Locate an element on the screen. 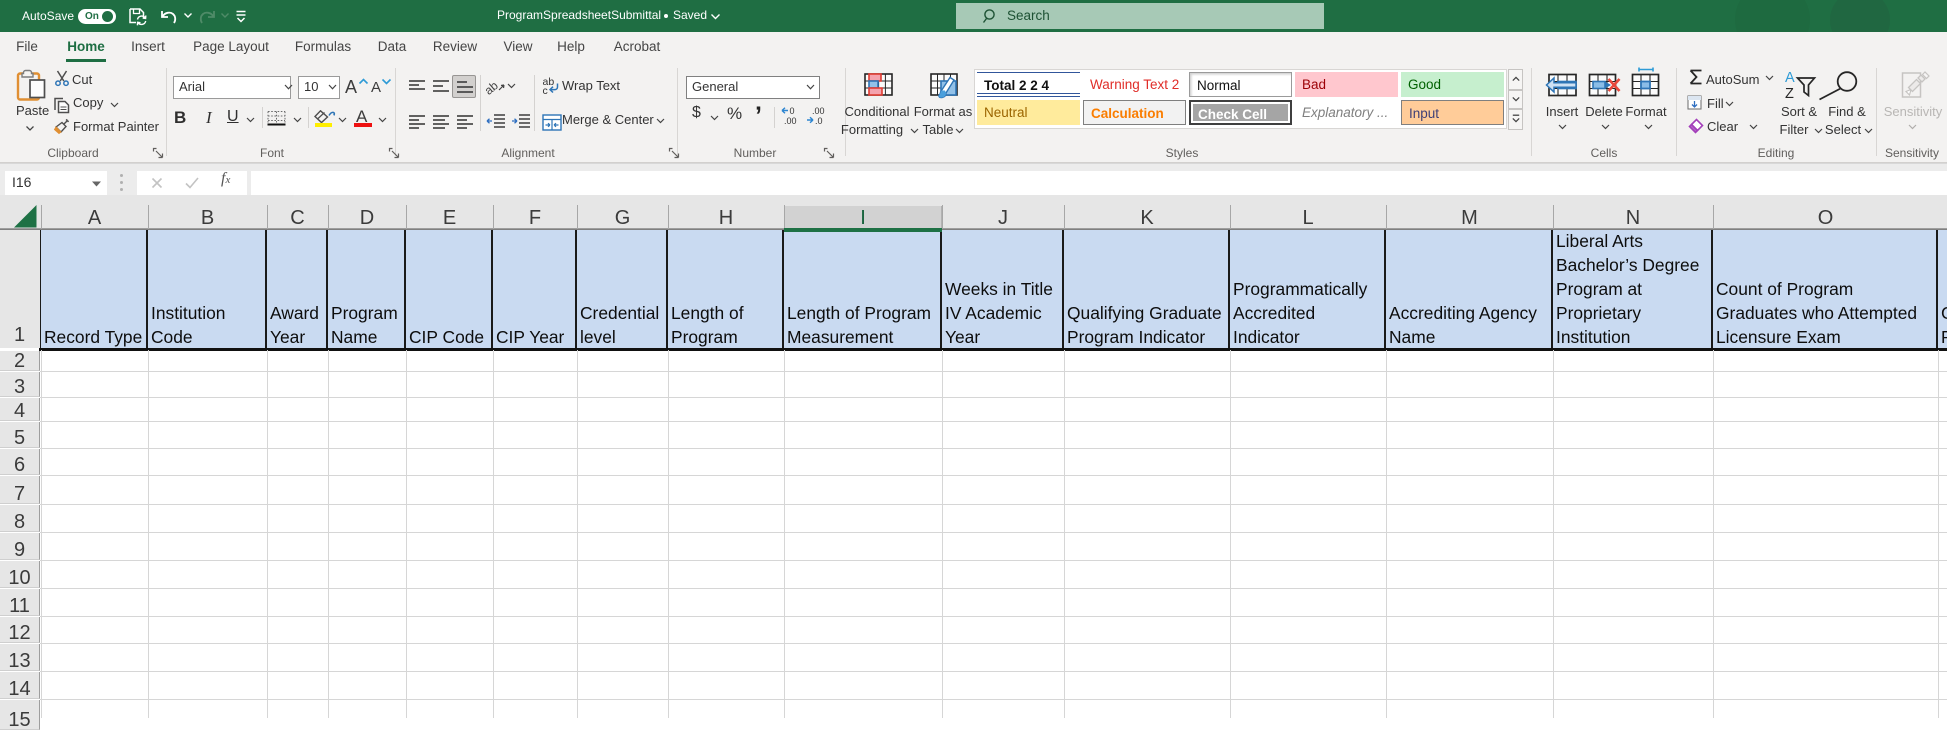  svg-text: 0 is located at coordinates (792, 111).